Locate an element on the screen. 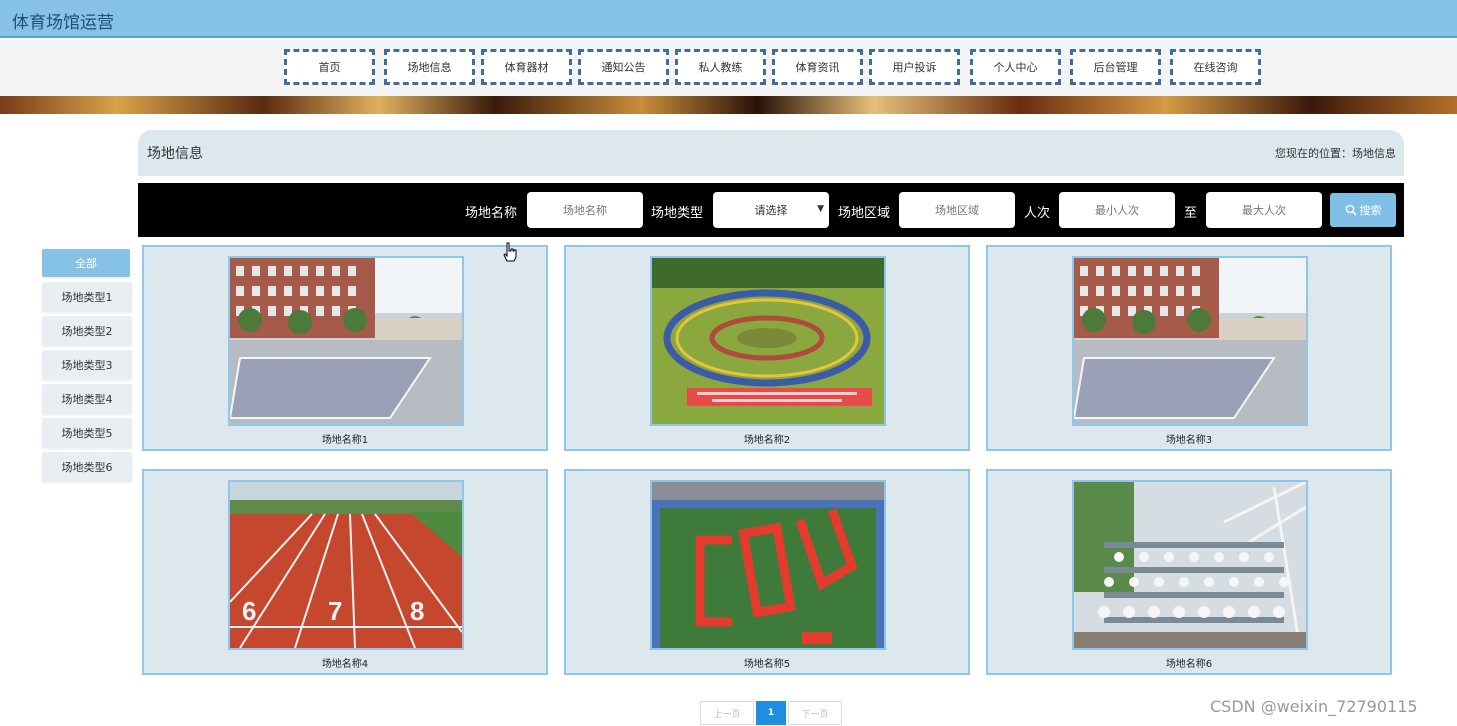  sidebar-item-all: 全部 is located at coordinates (86, 263).